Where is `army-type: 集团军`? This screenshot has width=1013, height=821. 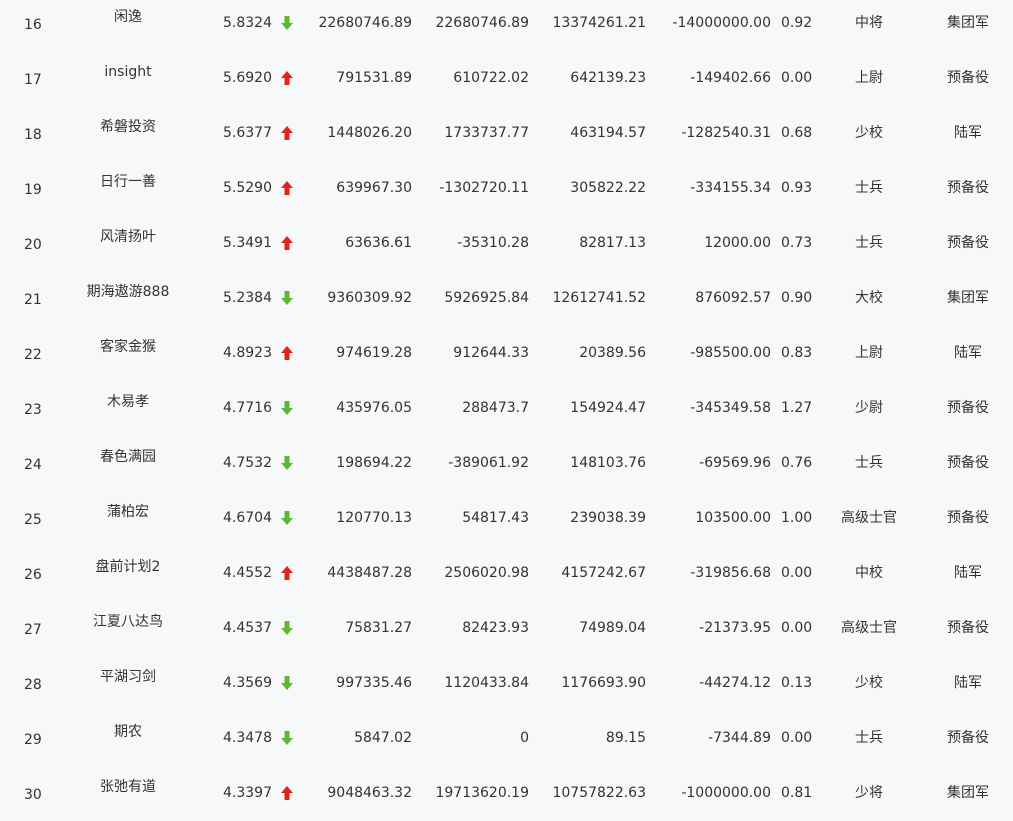 army-type: 集团军 is located at coordinates (968, 23).